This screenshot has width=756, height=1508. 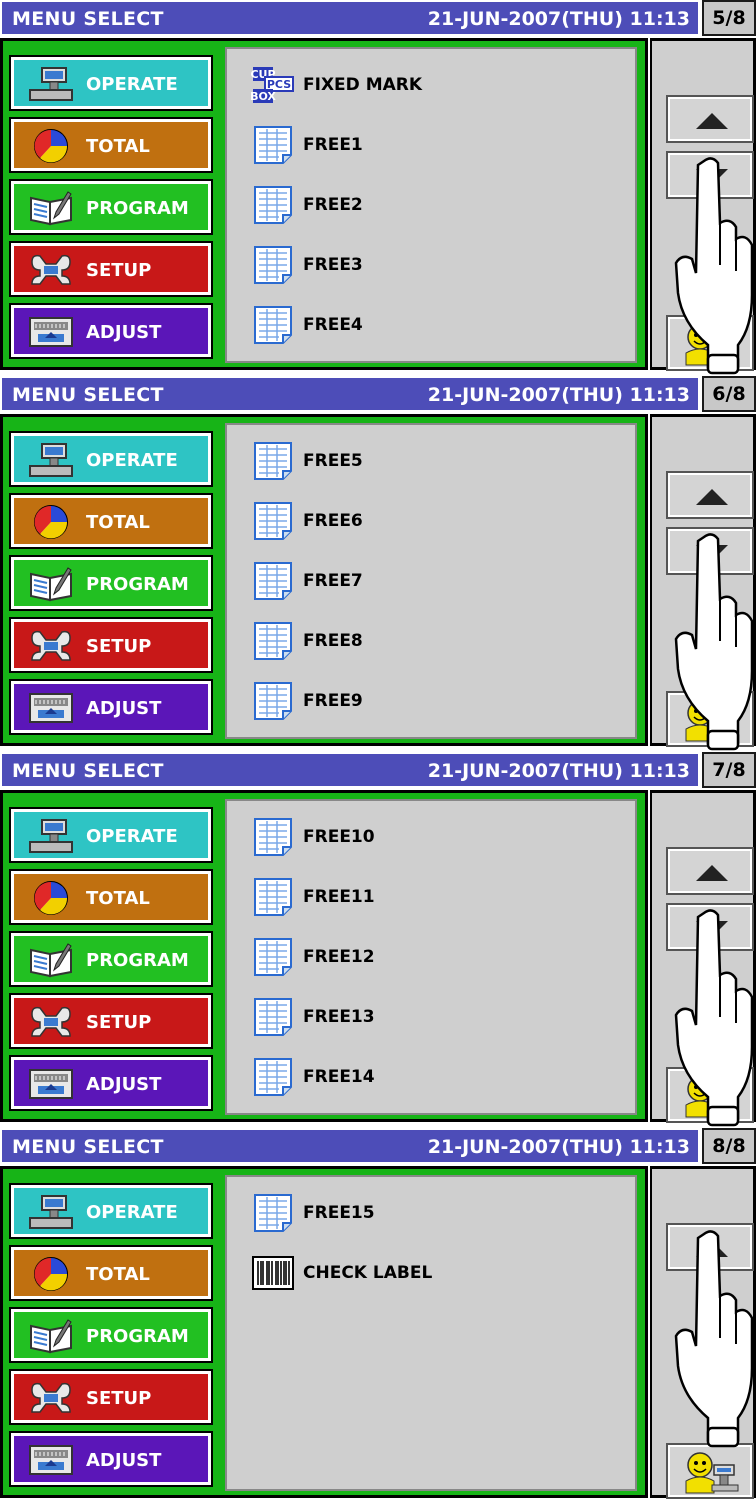 What do you see at coordinates (51, 522) in the screenshot?
I see `pie-chart-icon` at bounding box center [51, 522].